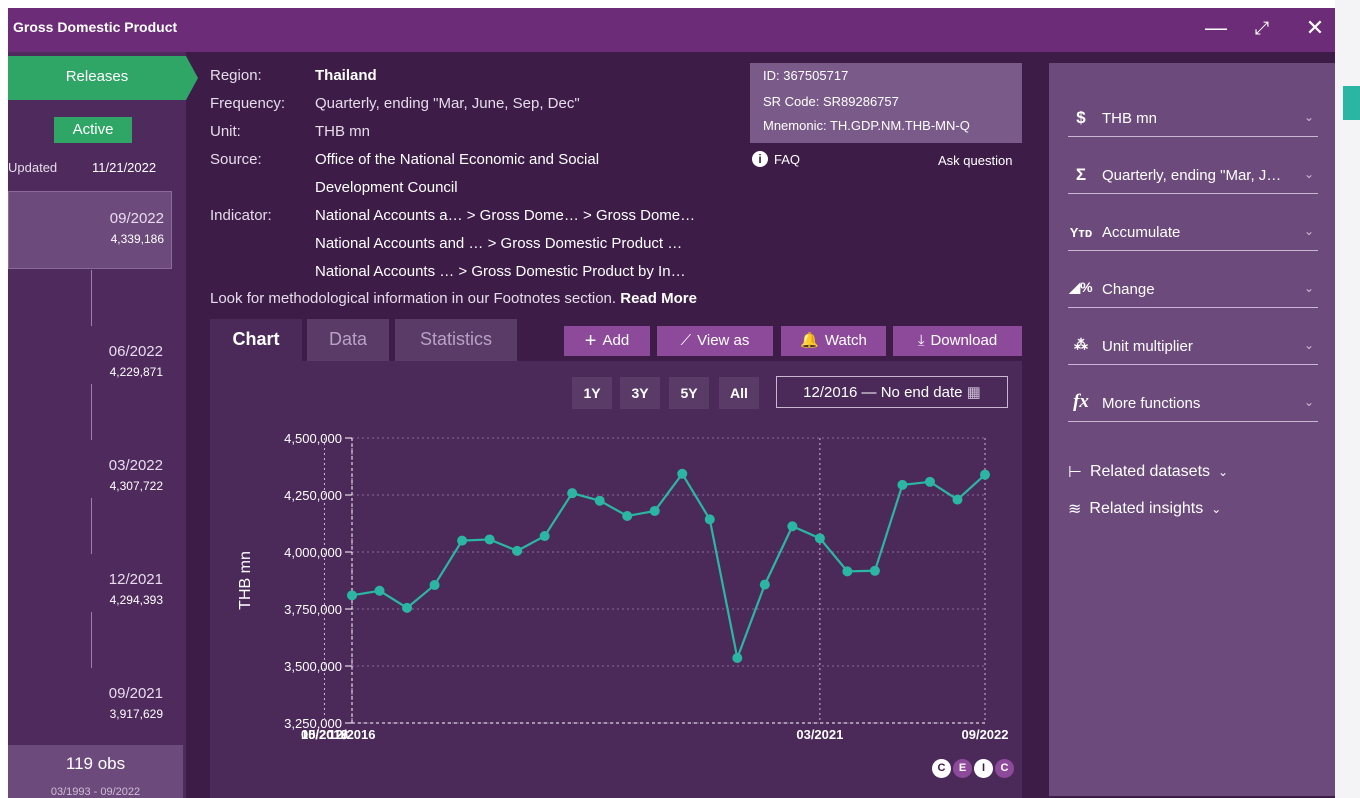 The height and width of the screenshot is (798, 1360). What do you see at coordinates (1193, 292) in the screenshot?
I see `function-change: ◢% Change ⌄` at bounding box center [1193, 292].